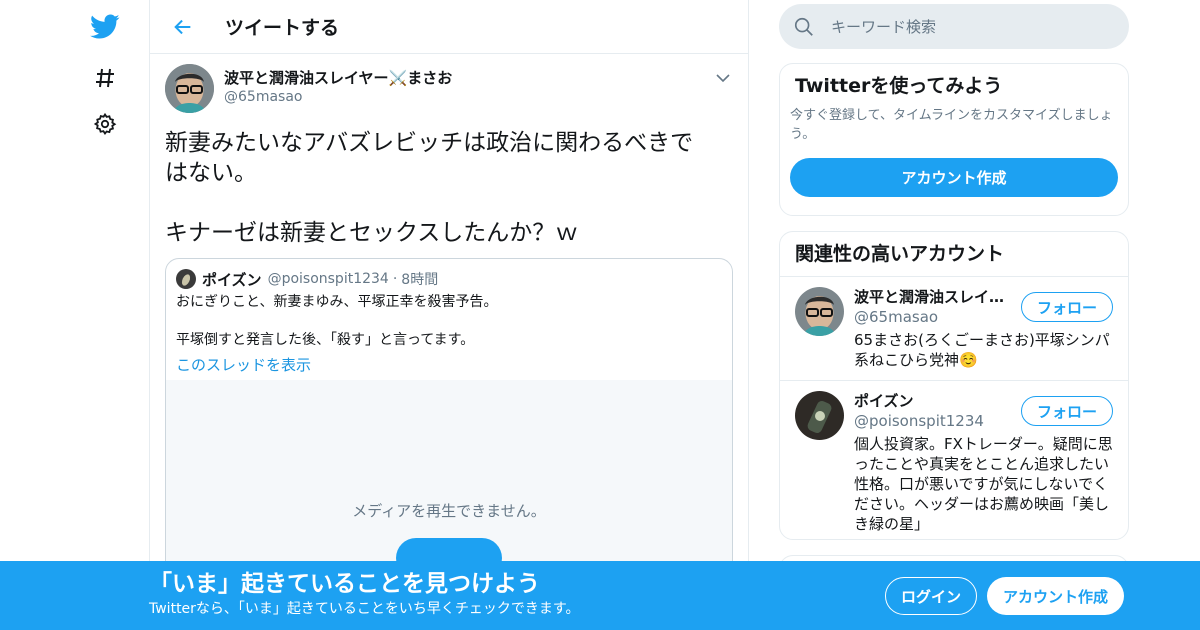  I want to click on media-error-message: メディアを再生できません。, so click(449, 511).